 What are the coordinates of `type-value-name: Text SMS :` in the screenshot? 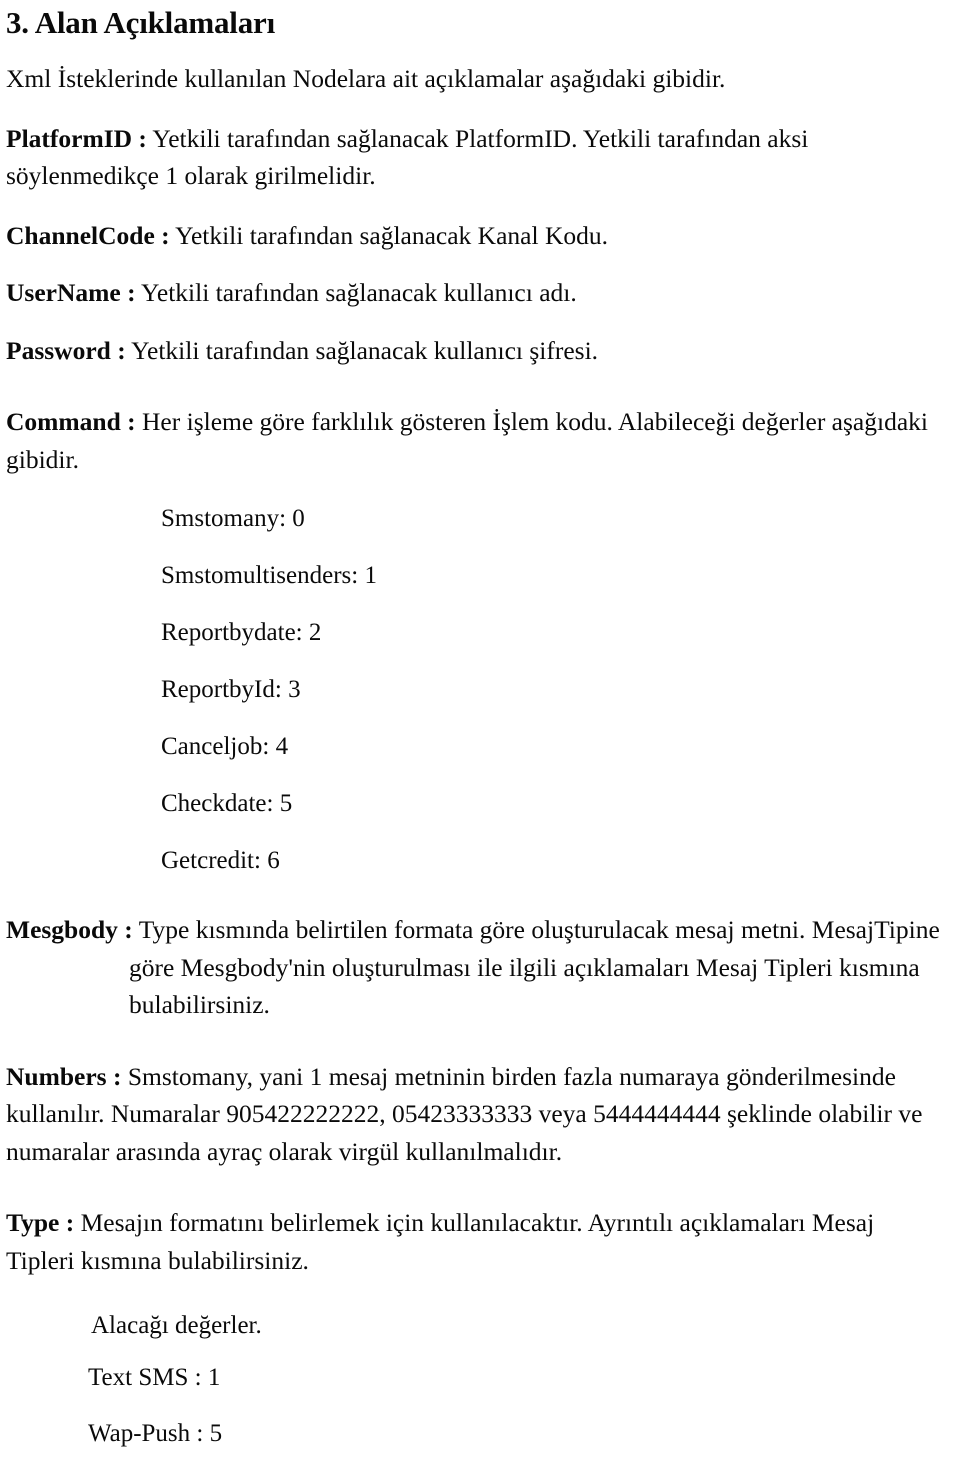 It's located at (145, 1378).